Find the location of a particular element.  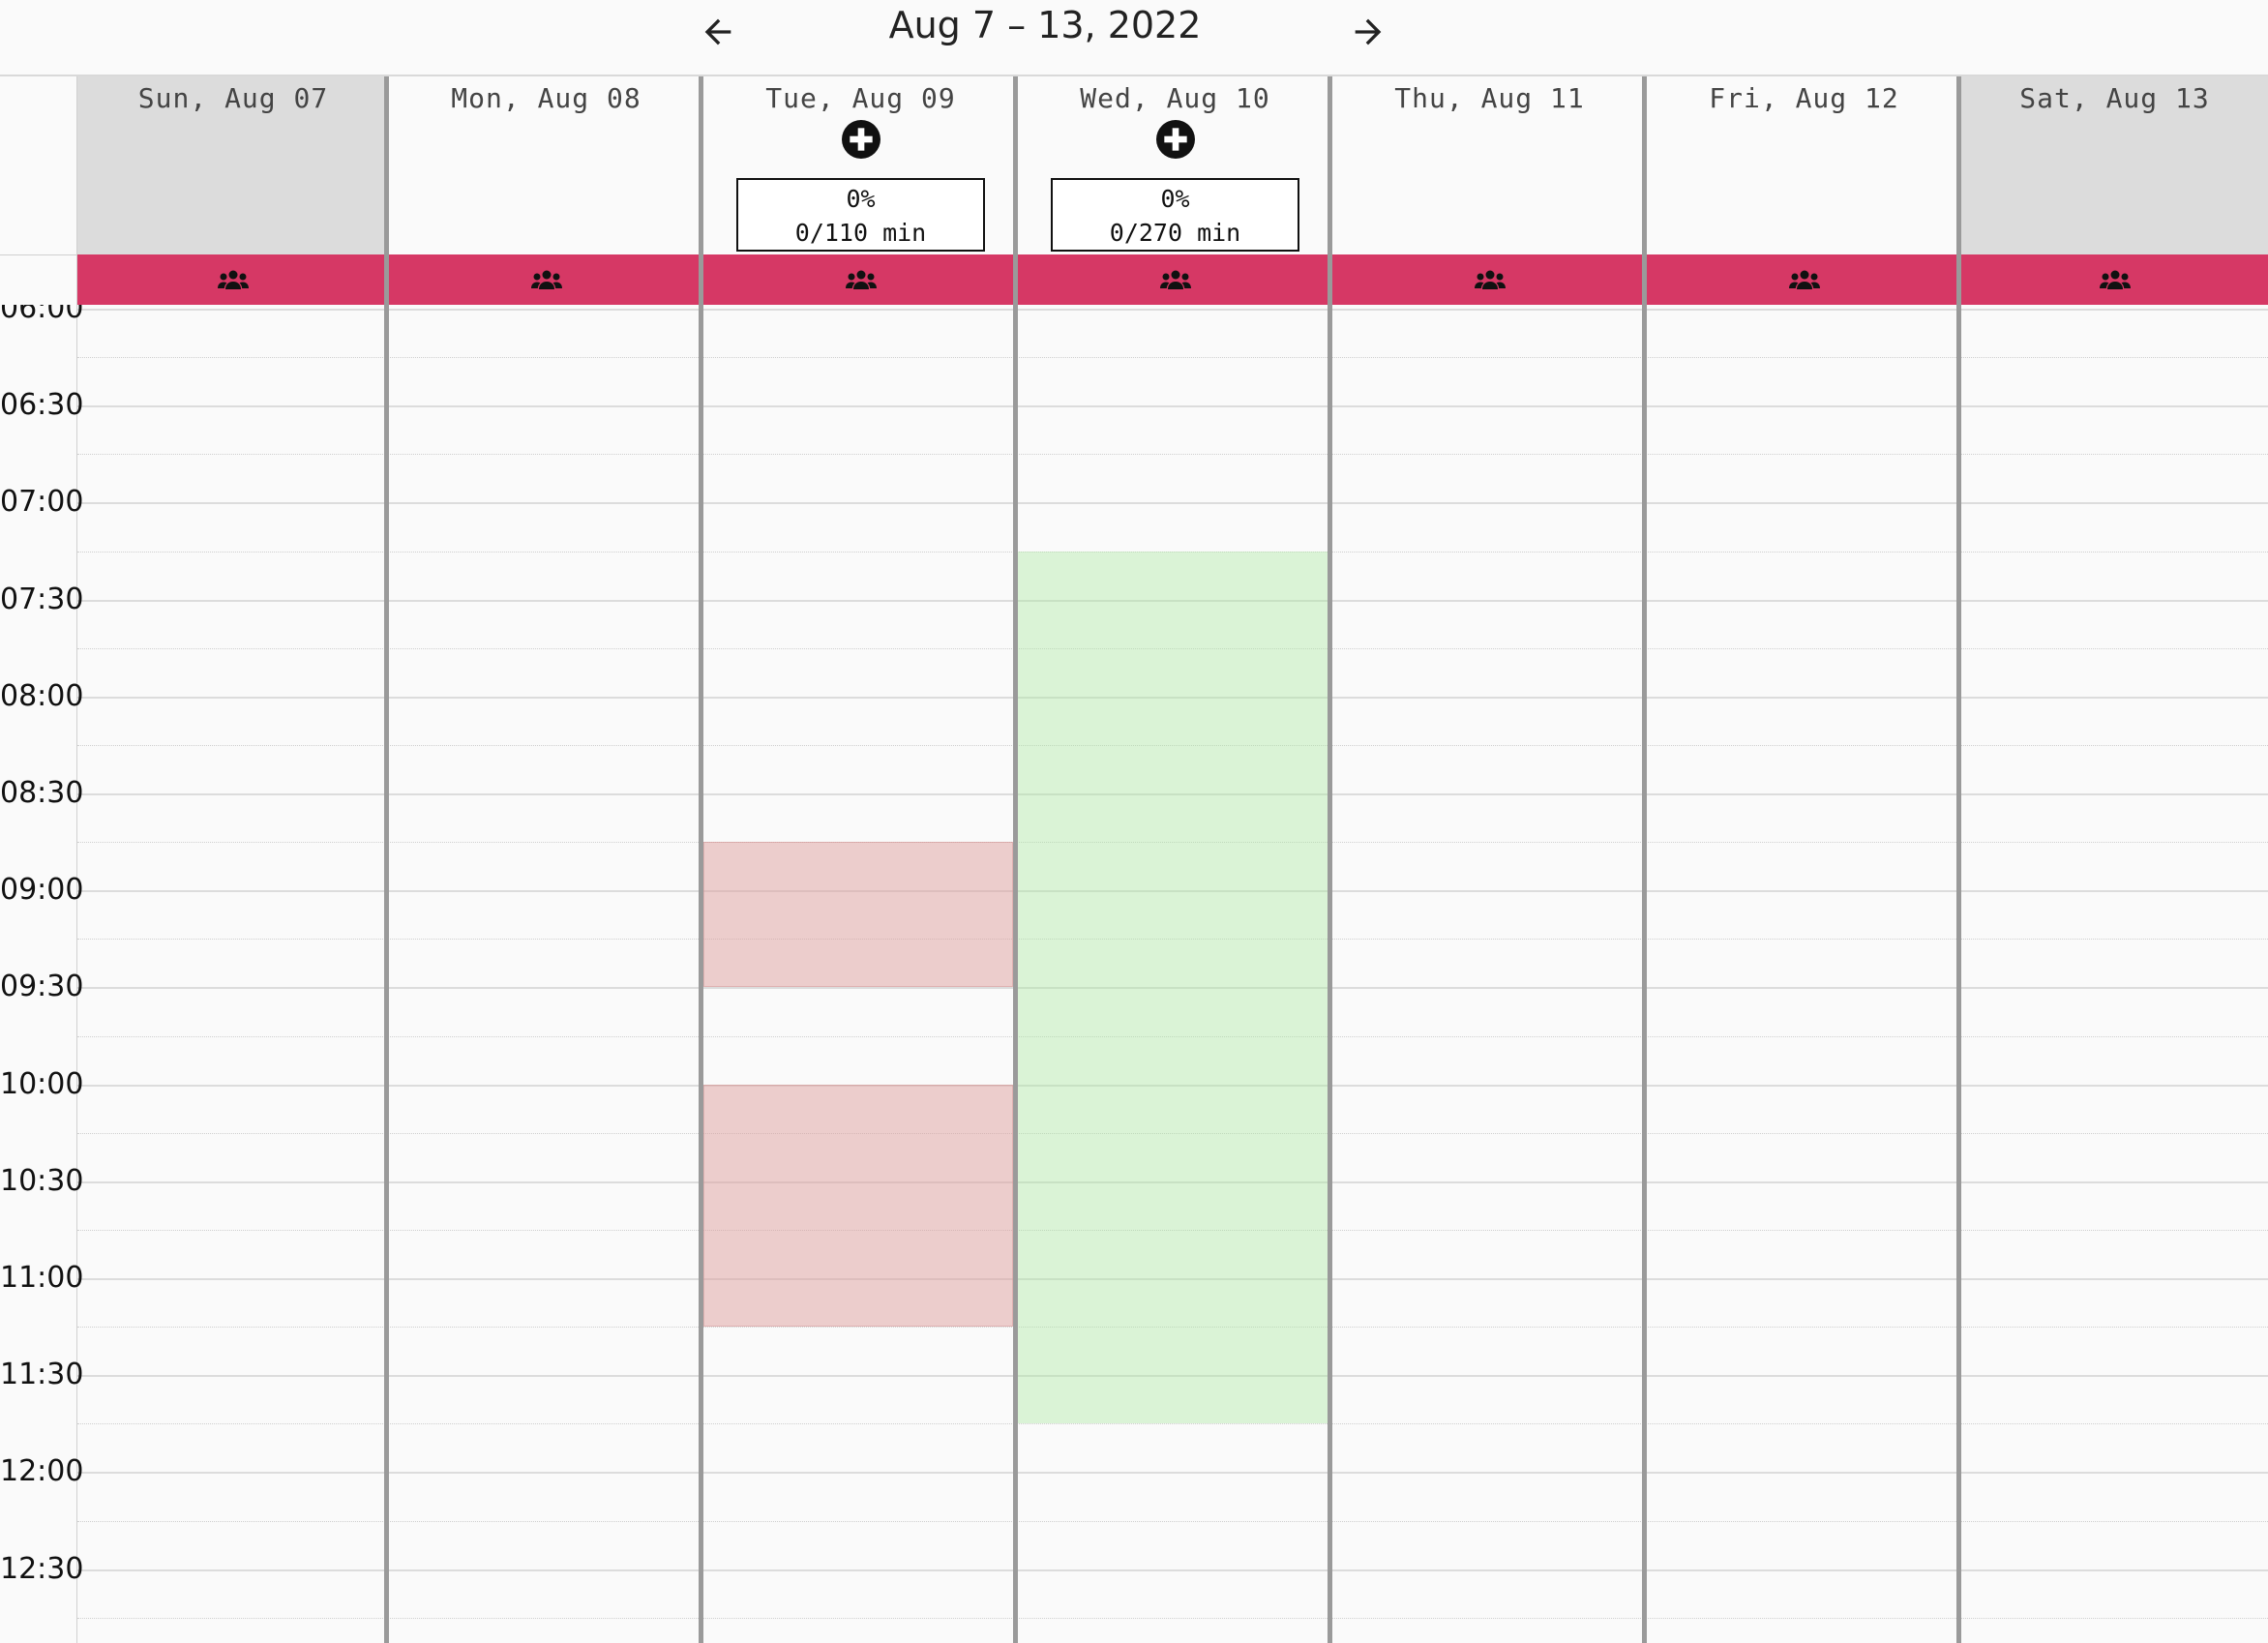

time-label: 07:00 is located at coordinates (42, 503).